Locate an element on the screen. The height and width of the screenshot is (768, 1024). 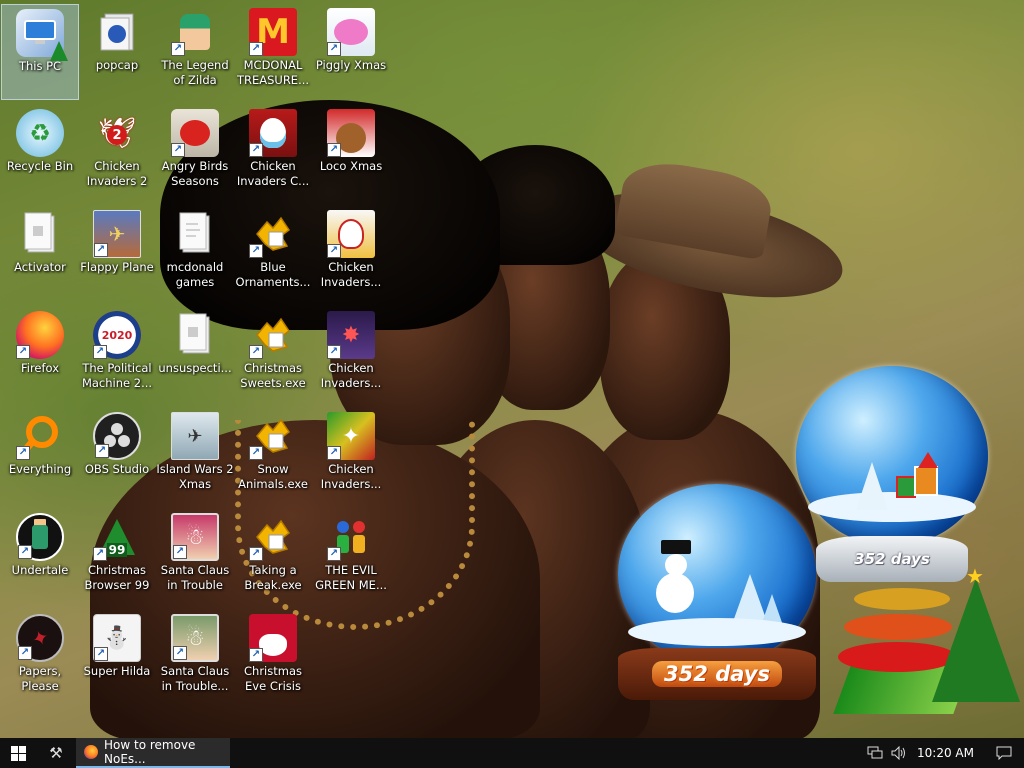
obs-studio-icon: ↗ is located at coordinates (117, 436).